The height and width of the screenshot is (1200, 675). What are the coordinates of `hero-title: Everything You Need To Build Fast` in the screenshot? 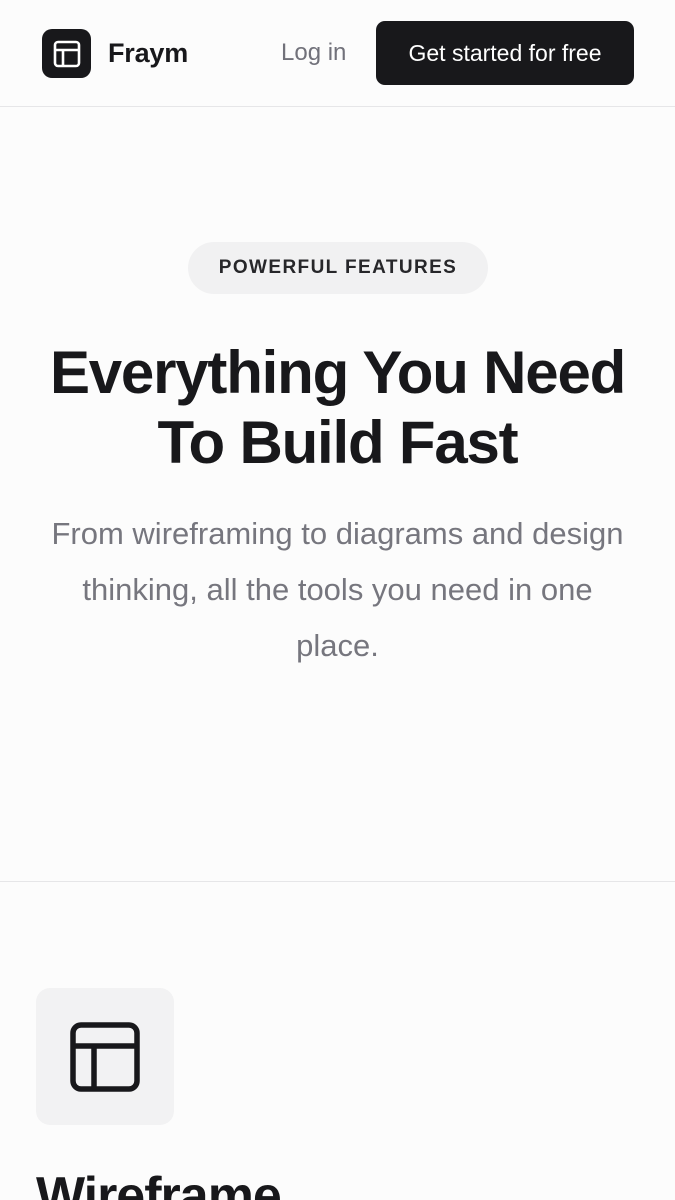 It's located at (337, 408).